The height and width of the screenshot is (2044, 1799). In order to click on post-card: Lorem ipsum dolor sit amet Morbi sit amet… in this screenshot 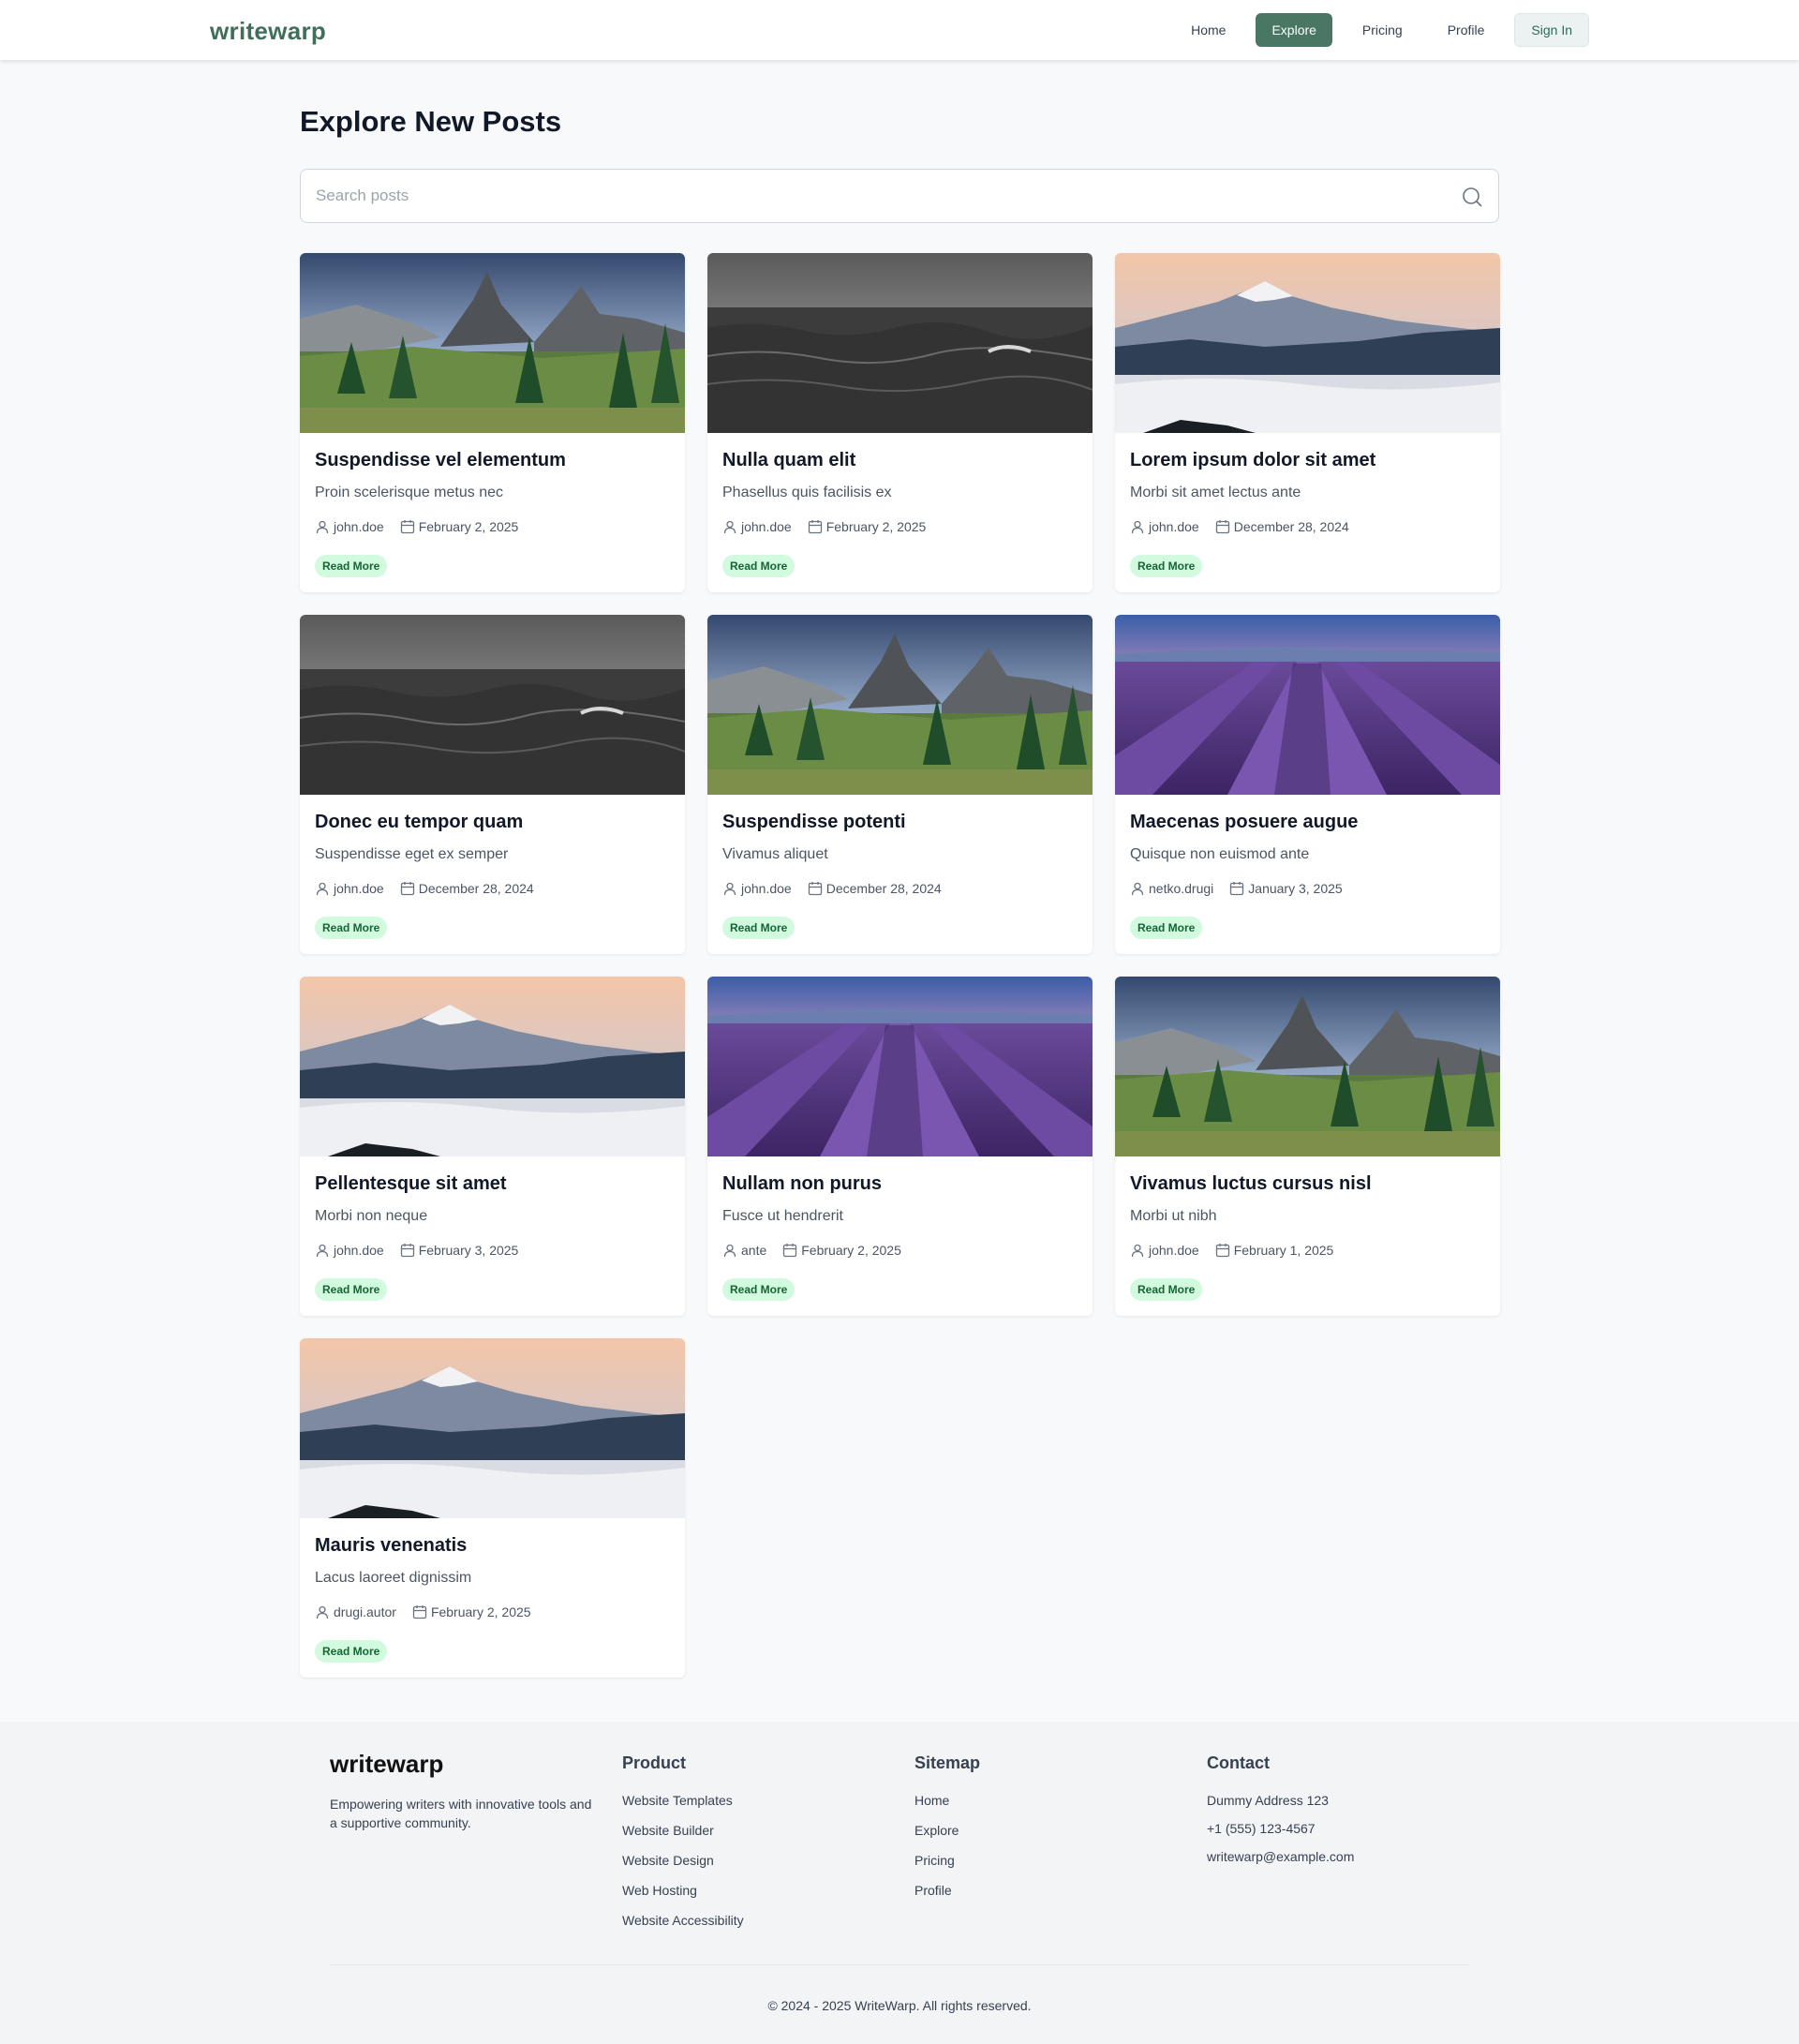, I will do `click(1307, 422)`.